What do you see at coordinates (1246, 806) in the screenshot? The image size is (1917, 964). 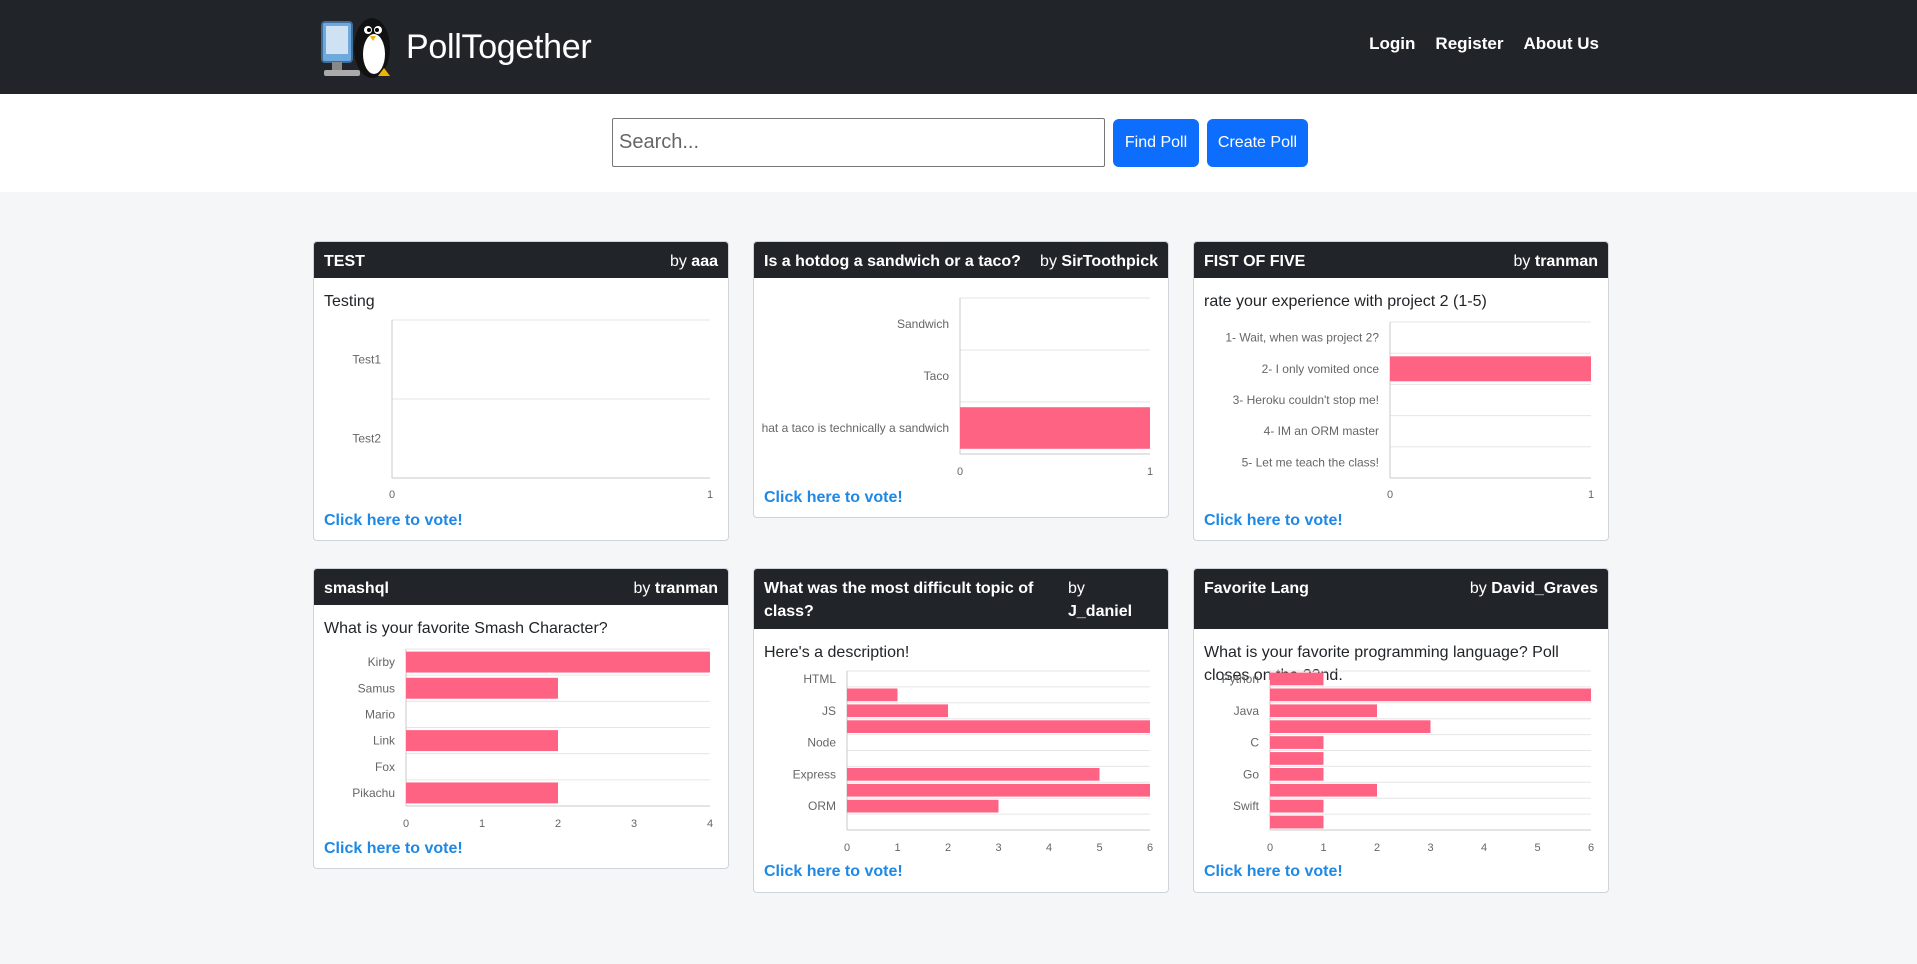 I see `chart-category-label: Swift` at bounding box center [1246, 806].